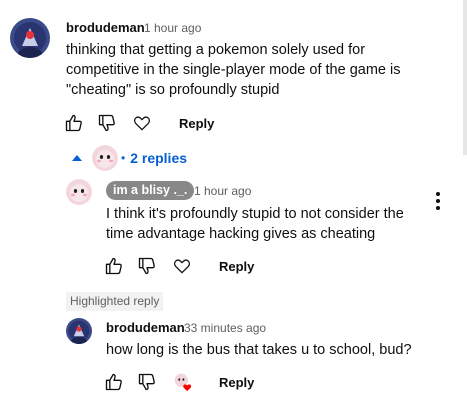 The width and height of the screenshot is (467, 402). What do you see at coordinates (77, 158) in the screenshot?
I see `caret-up-icon` at bounding box center [77, 158].